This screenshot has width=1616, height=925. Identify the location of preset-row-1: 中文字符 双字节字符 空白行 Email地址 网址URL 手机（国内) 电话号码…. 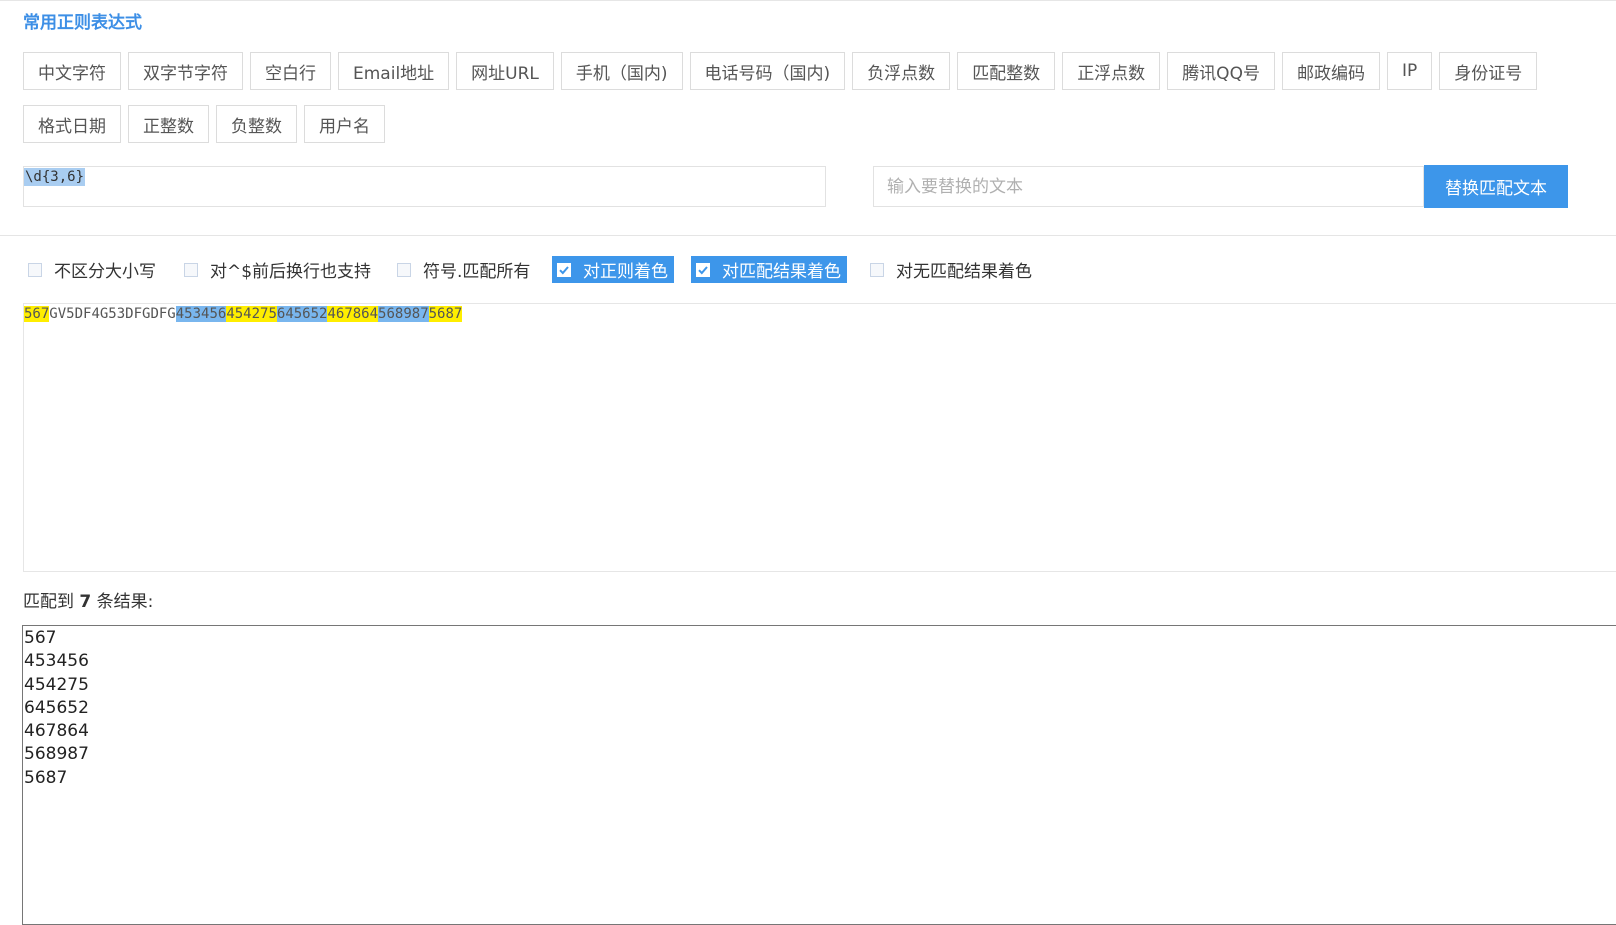
(780, 71).